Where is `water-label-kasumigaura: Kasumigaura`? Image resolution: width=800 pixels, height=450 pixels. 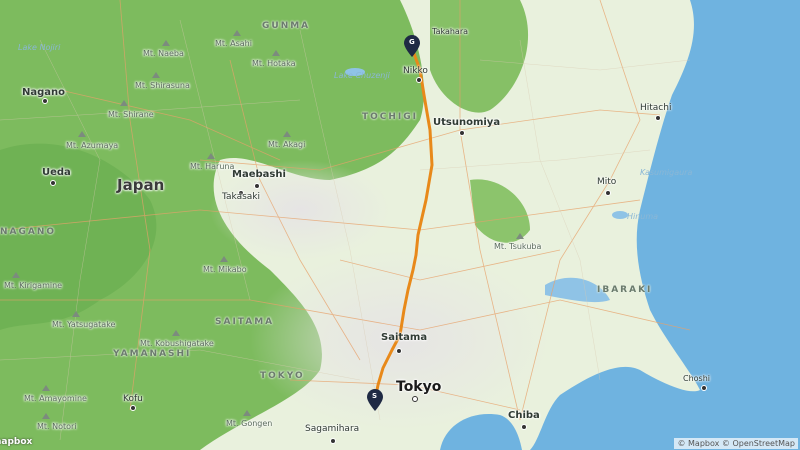 water-label-kasumigaura: Kasumigaura is located at coordinates (666, 172).